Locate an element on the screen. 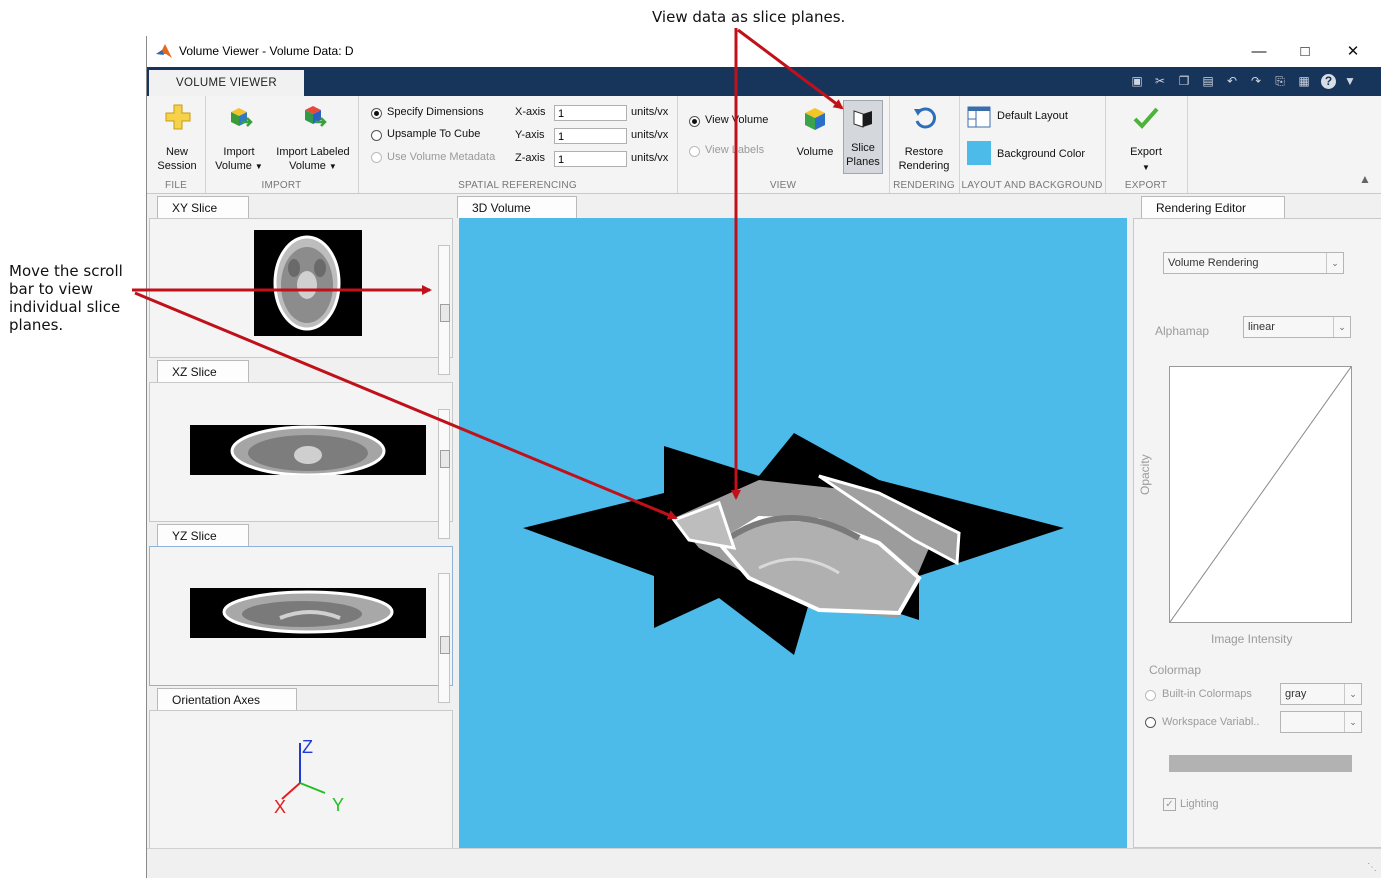 The height and width of the screenshot is (878, 1381). view-labels-radio is located at coordinates (694, 151).